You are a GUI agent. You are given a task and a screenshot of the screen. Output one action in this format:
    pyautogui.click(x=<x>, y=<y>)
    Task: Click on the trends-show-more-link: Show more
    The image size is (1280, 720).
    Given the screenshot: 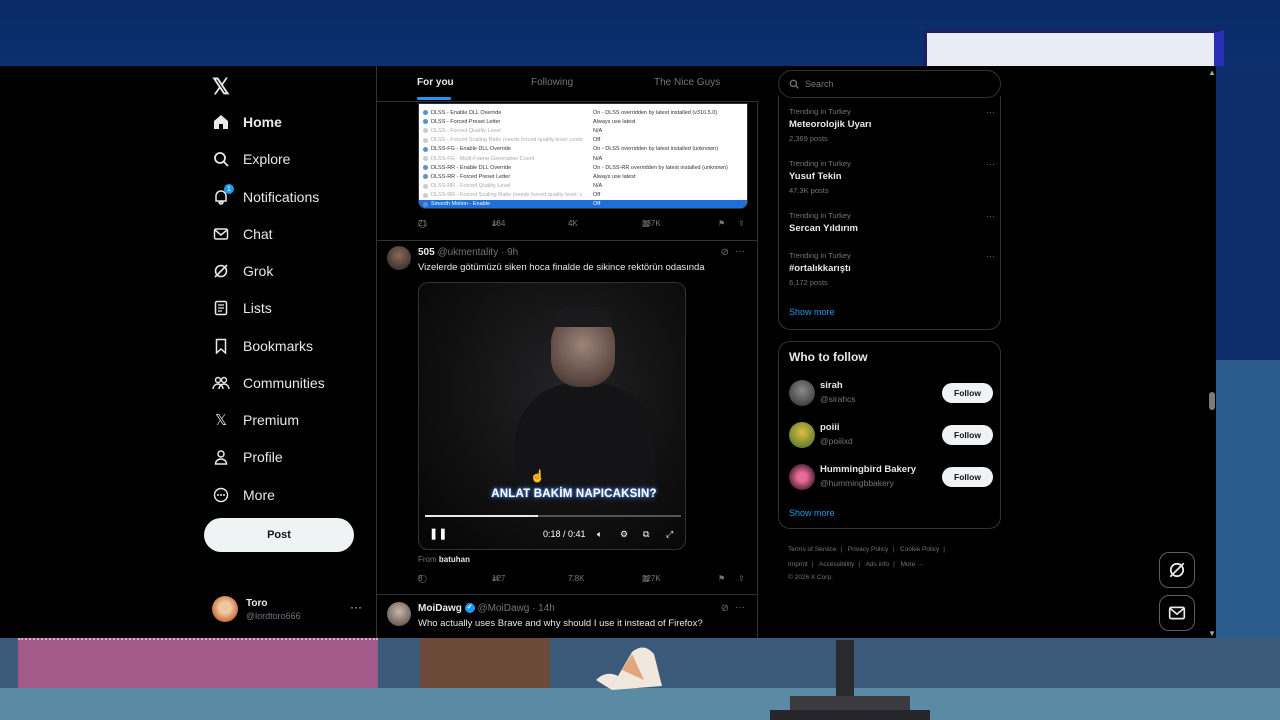 What is the action you would take?
    pyautogui.click(x=812, y=312)
    